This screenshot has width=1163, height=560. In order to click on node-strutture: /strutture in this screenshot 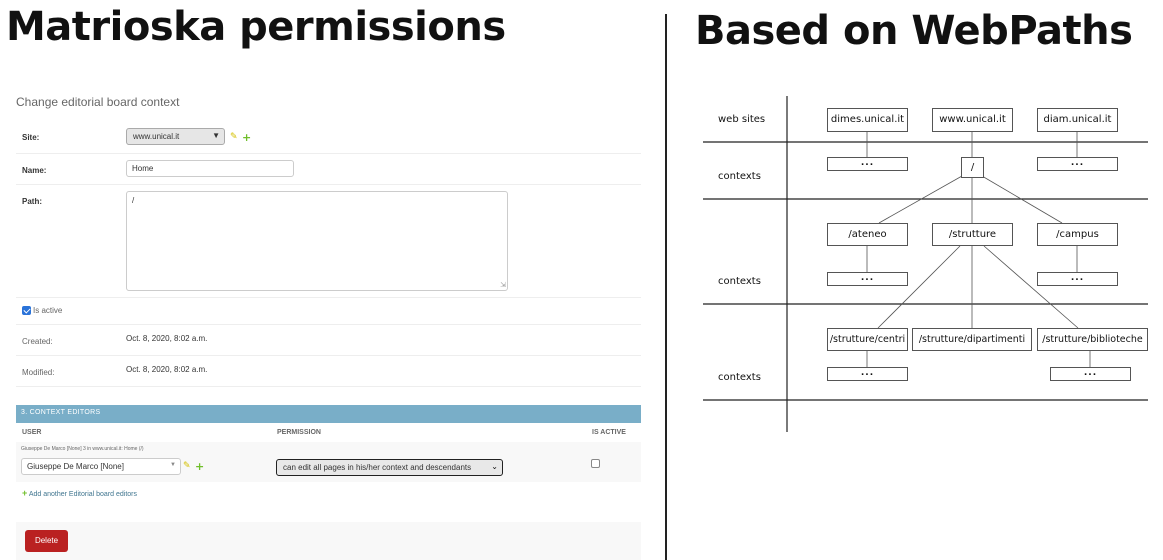, I will do `click(972, 234)`.